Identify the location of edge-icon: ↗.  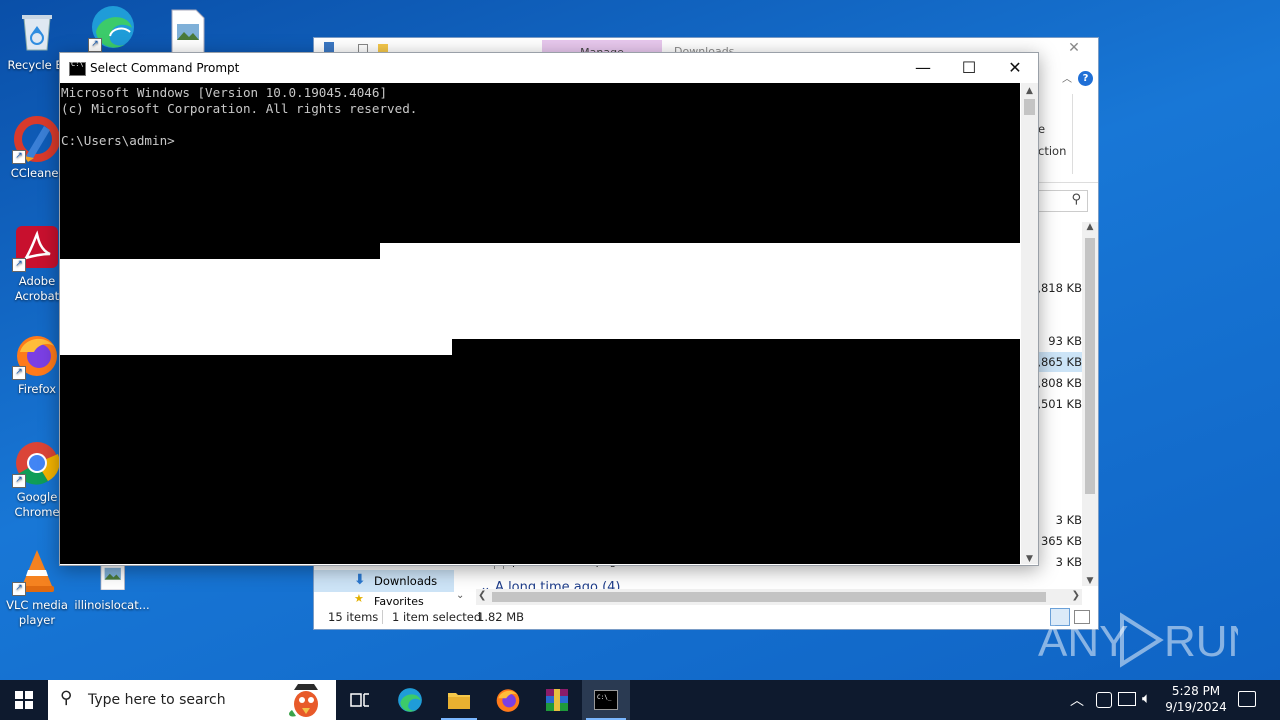
(112, 28).